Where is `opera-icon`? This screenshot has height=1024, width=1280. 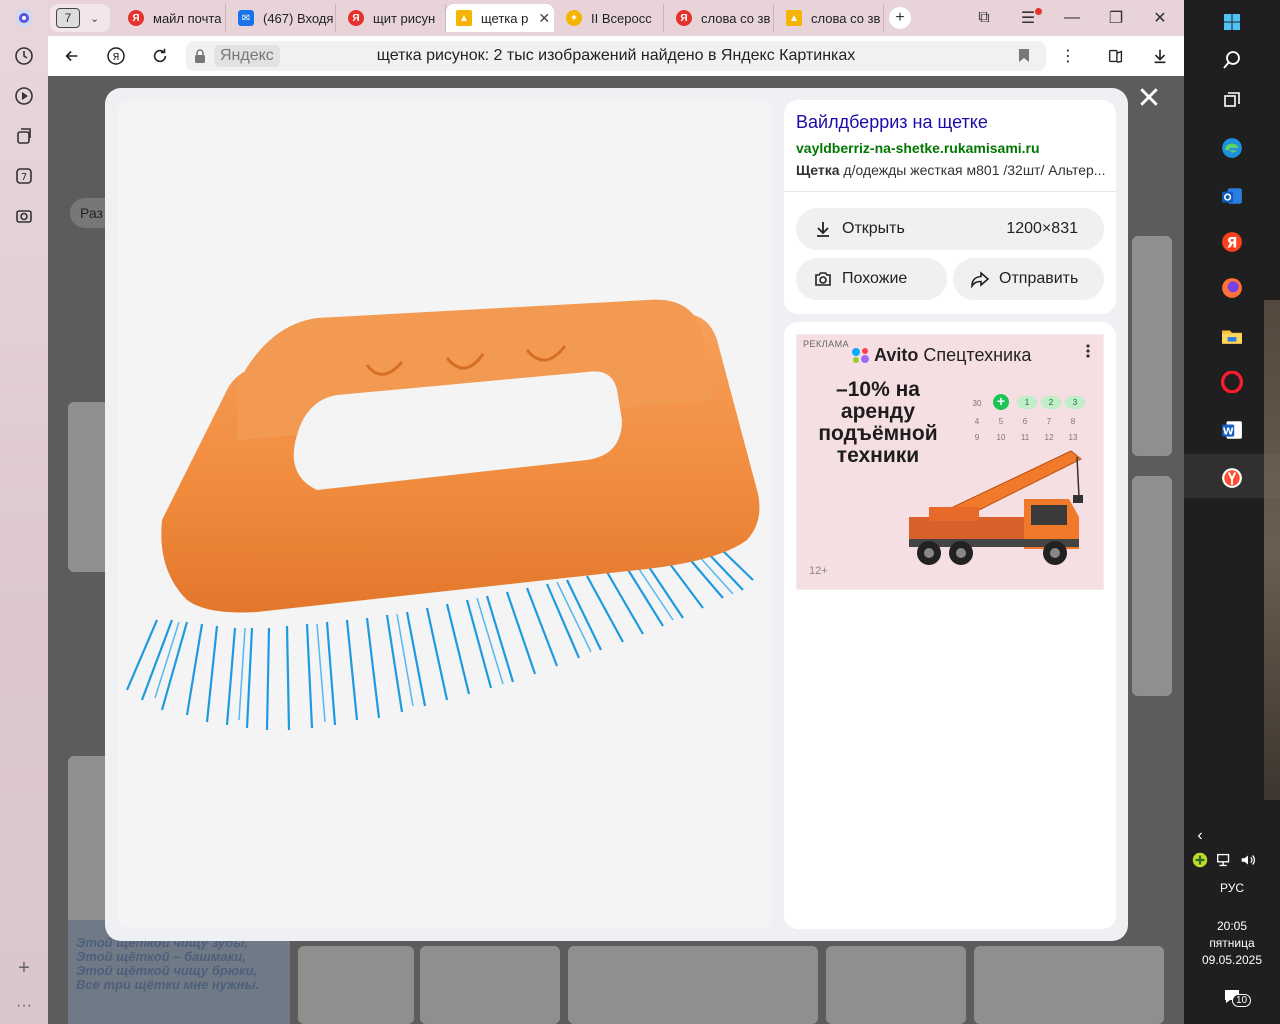 opera-icon is located at coordinates (1232, 382).